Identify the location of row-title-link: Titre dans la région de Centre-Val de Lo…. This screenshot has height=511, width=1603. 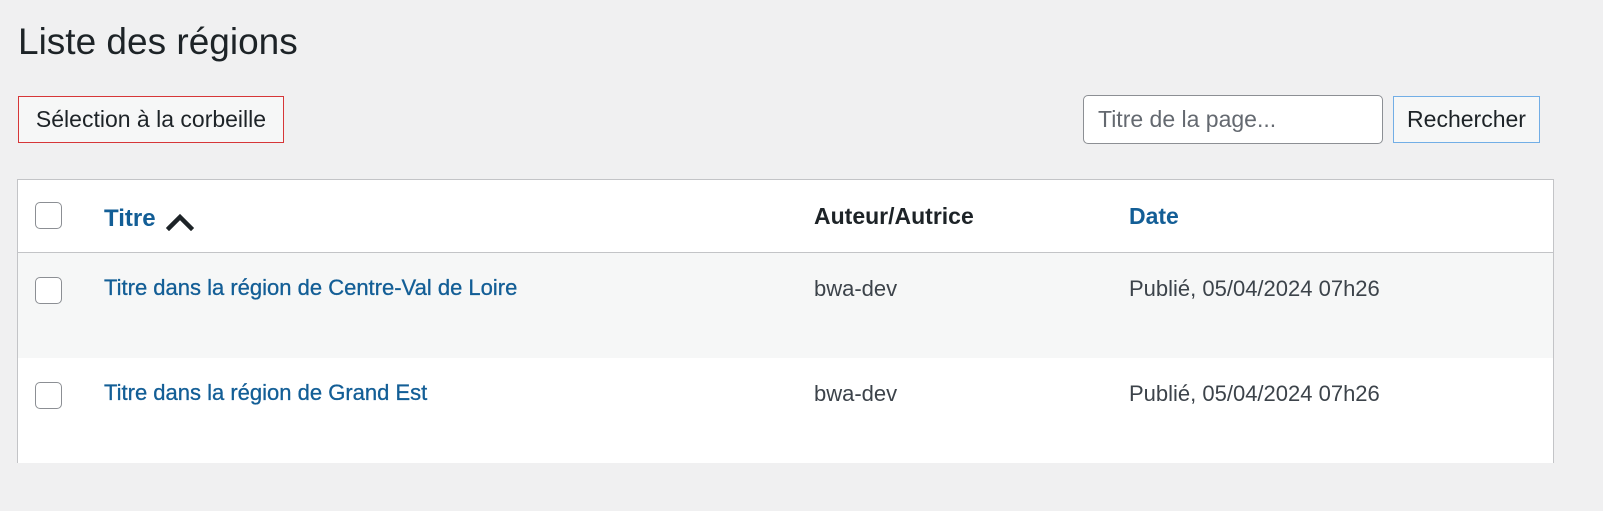
(311, 288).